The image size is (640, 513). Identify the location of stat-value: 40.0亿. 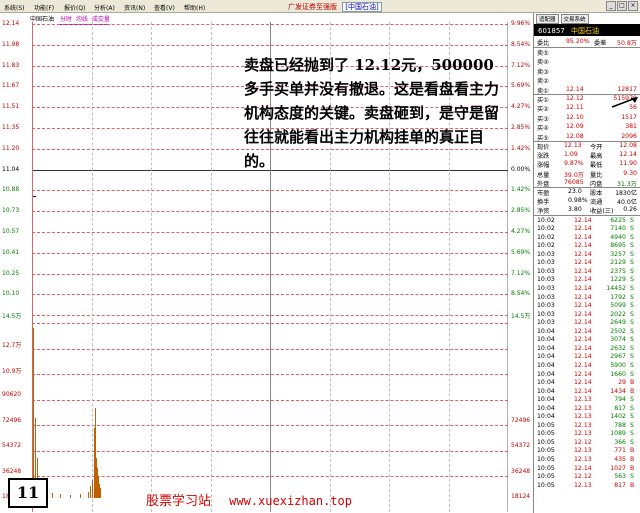
(627, 203).